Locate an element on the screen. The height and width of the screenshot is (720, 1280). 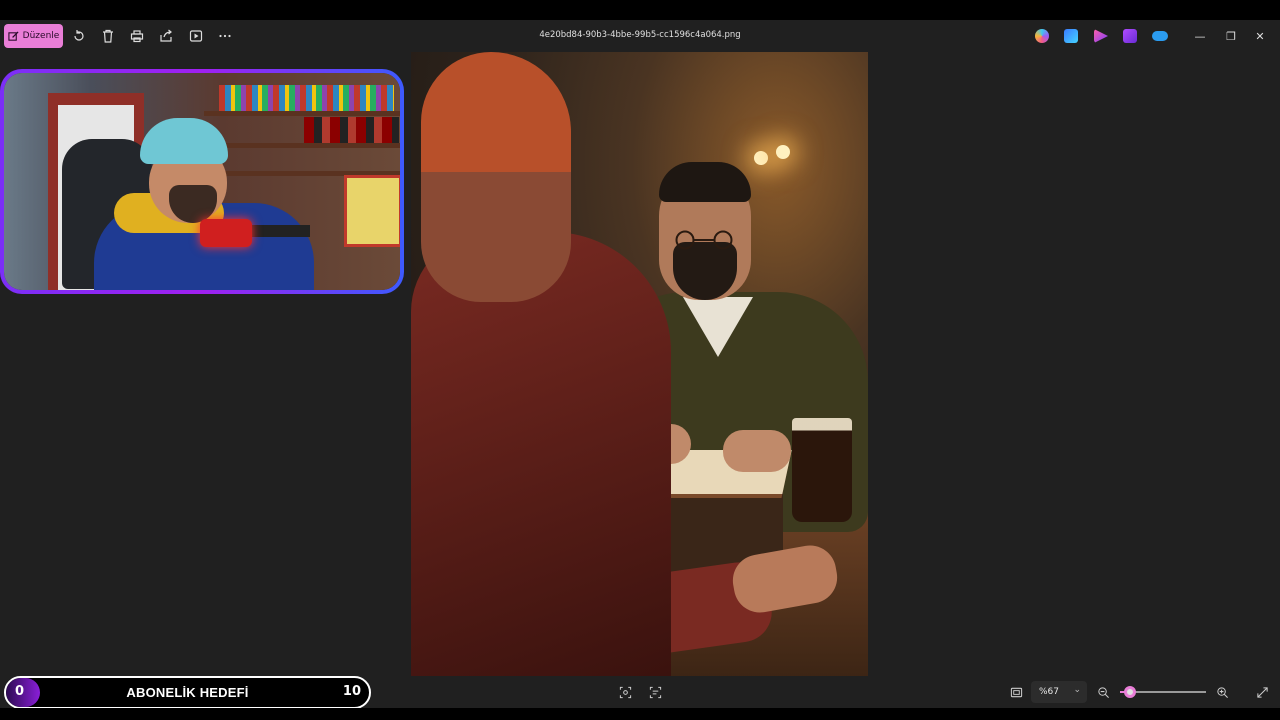
video-editor-icon is located at coordinates (1130, 36).